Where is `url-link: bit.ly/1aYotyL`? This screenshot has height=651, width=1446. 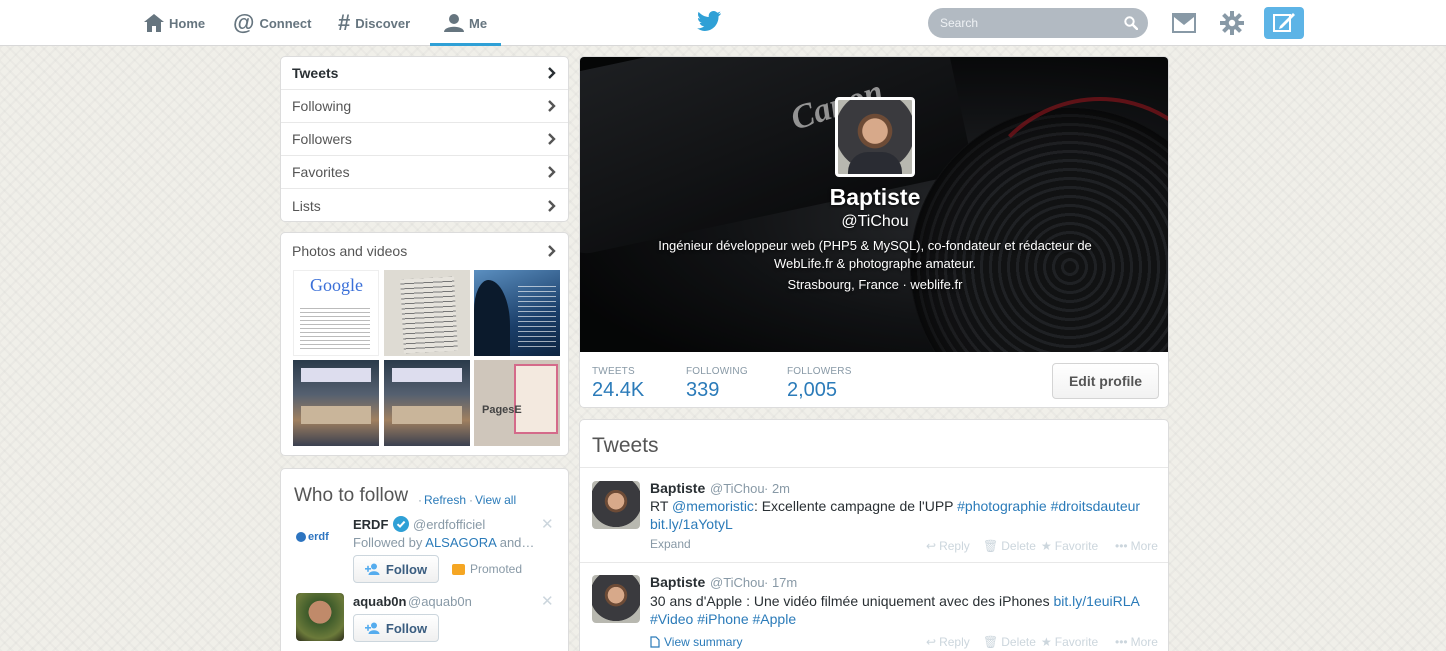
url-link: bit.ly/1aYotyL is located at coordinates (691, 524).